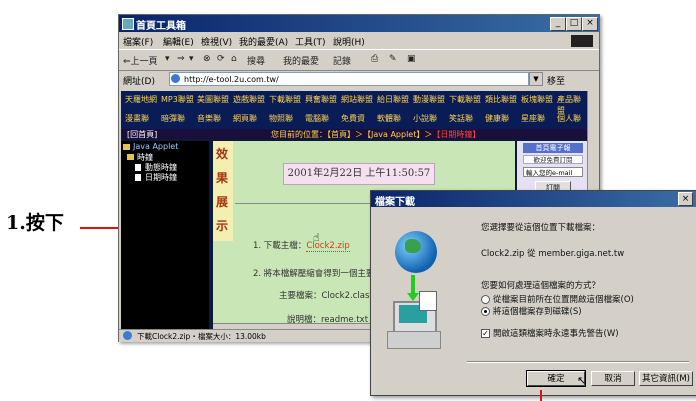  Describe the element at coordinates (374, 59) in the screenshot. I see `print-icon: ⎙` at that location.